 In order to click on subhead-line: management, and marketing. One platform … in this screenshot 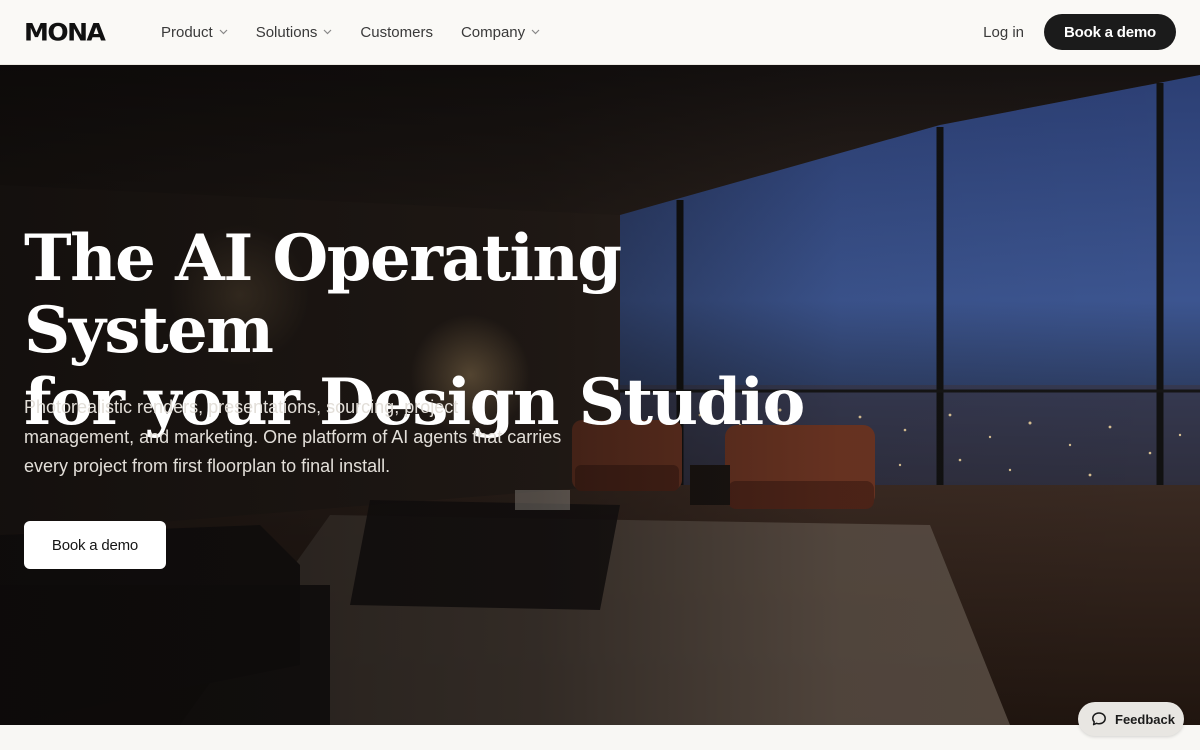, I will do `click(293, 436)`.